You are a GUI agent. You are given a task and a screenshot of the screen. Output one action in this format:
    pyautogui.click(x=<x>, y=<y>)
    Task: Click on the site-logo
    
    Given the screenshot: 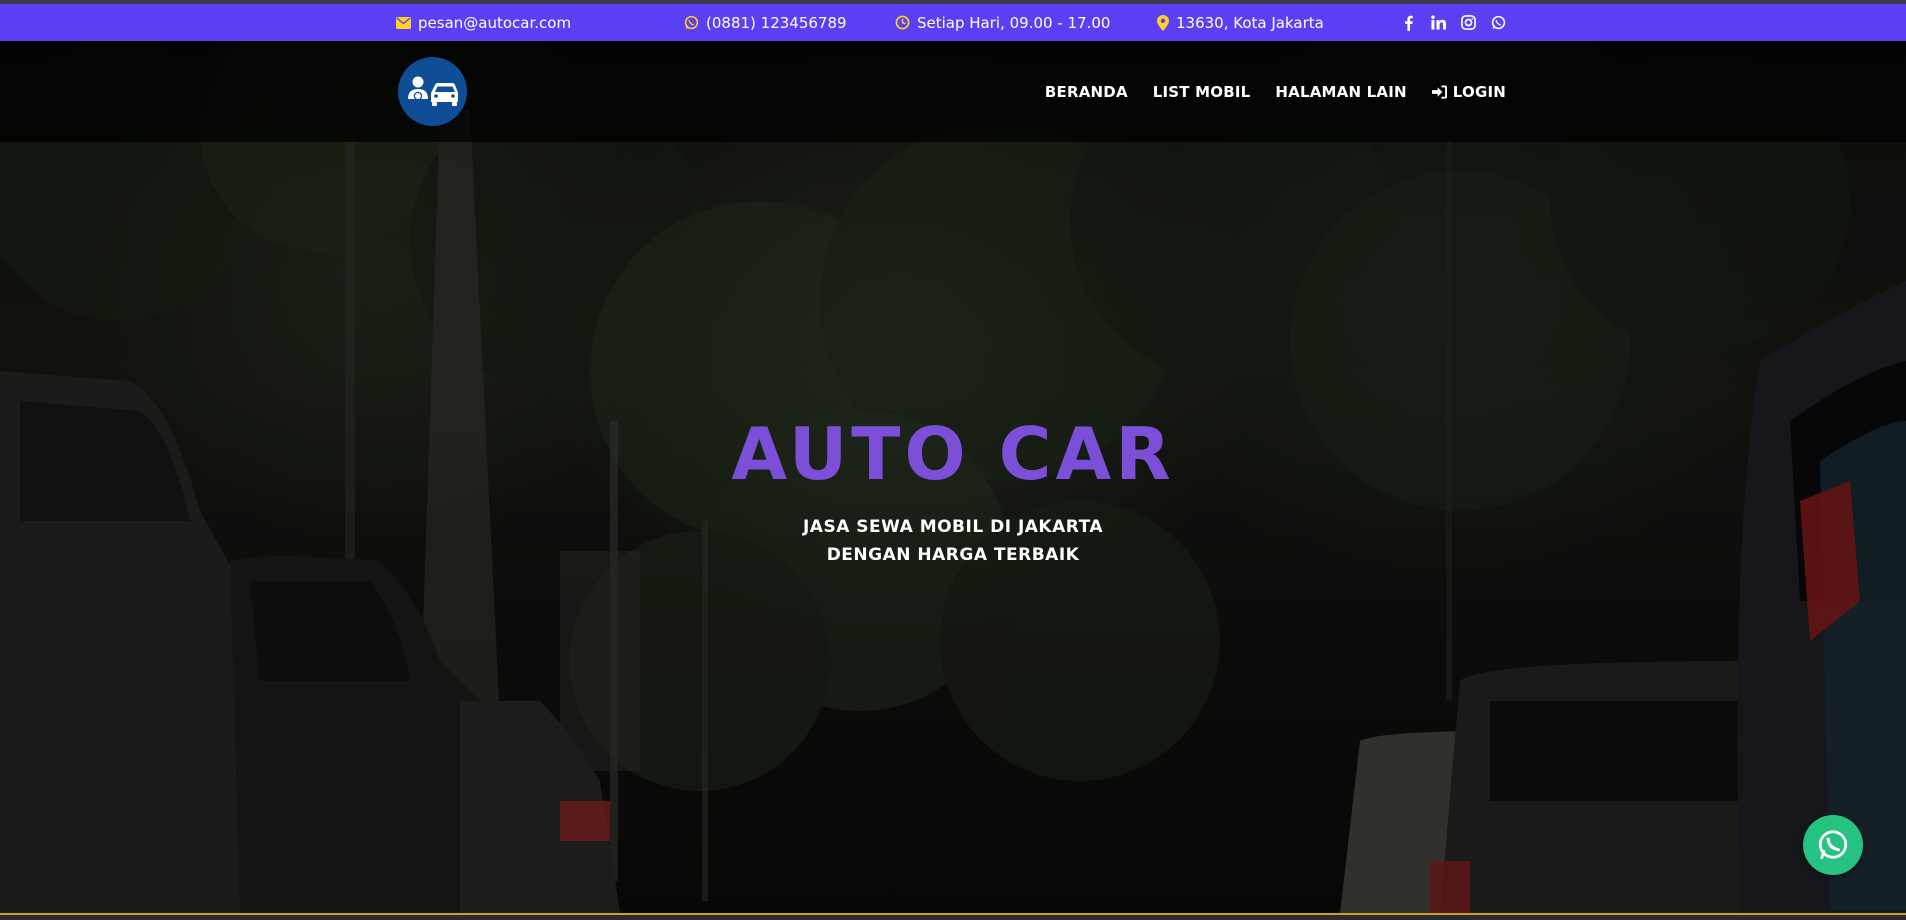 What is the action you would take?
    pyautogui.click(x=432, y=91)
    